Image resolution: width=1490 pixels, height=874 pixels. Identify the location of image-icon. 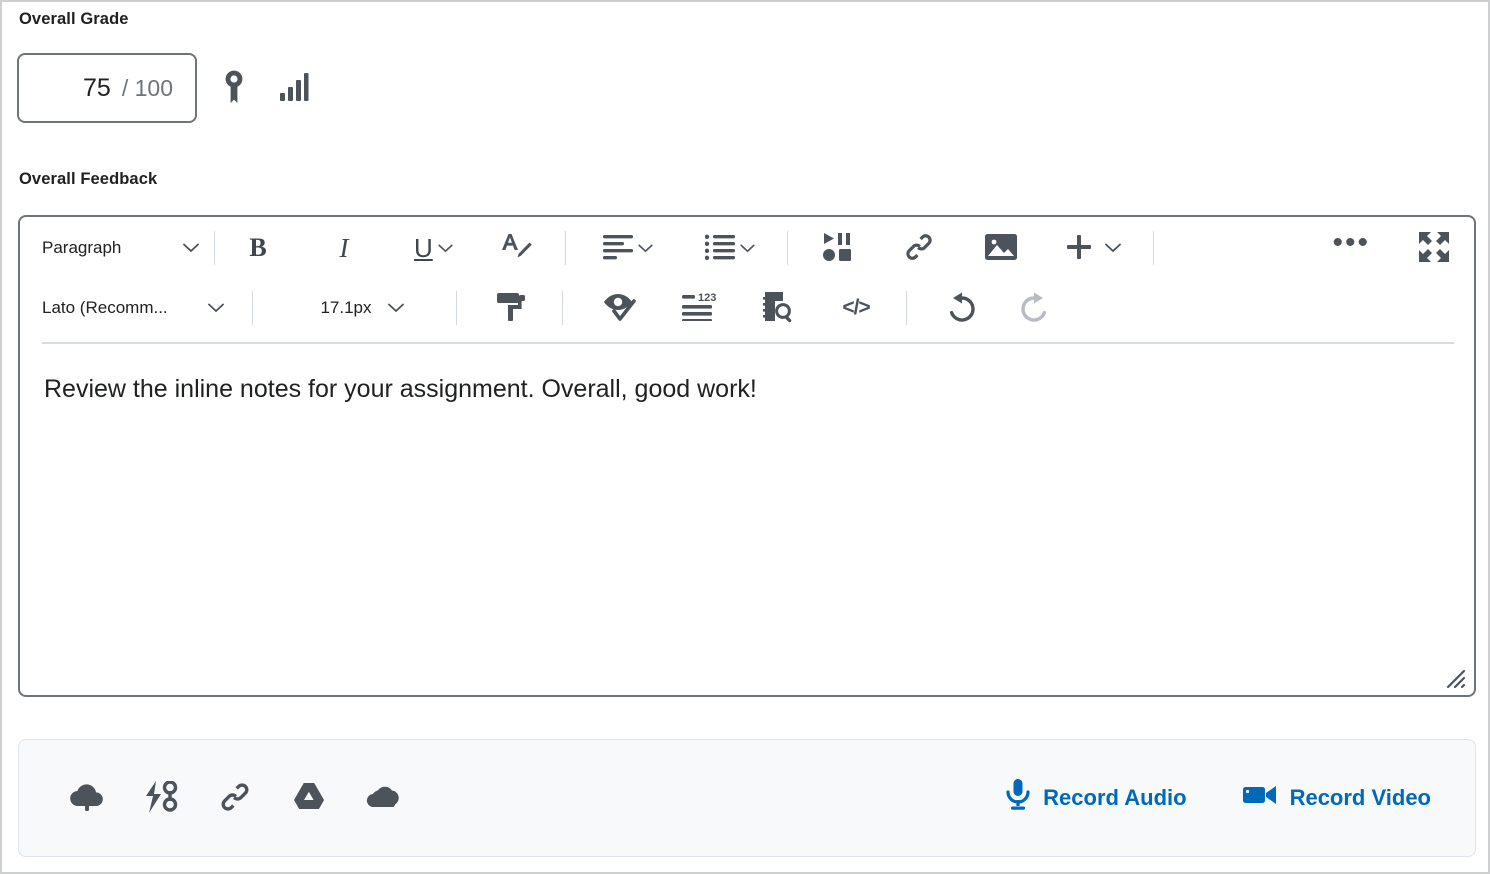
(1000, 248).